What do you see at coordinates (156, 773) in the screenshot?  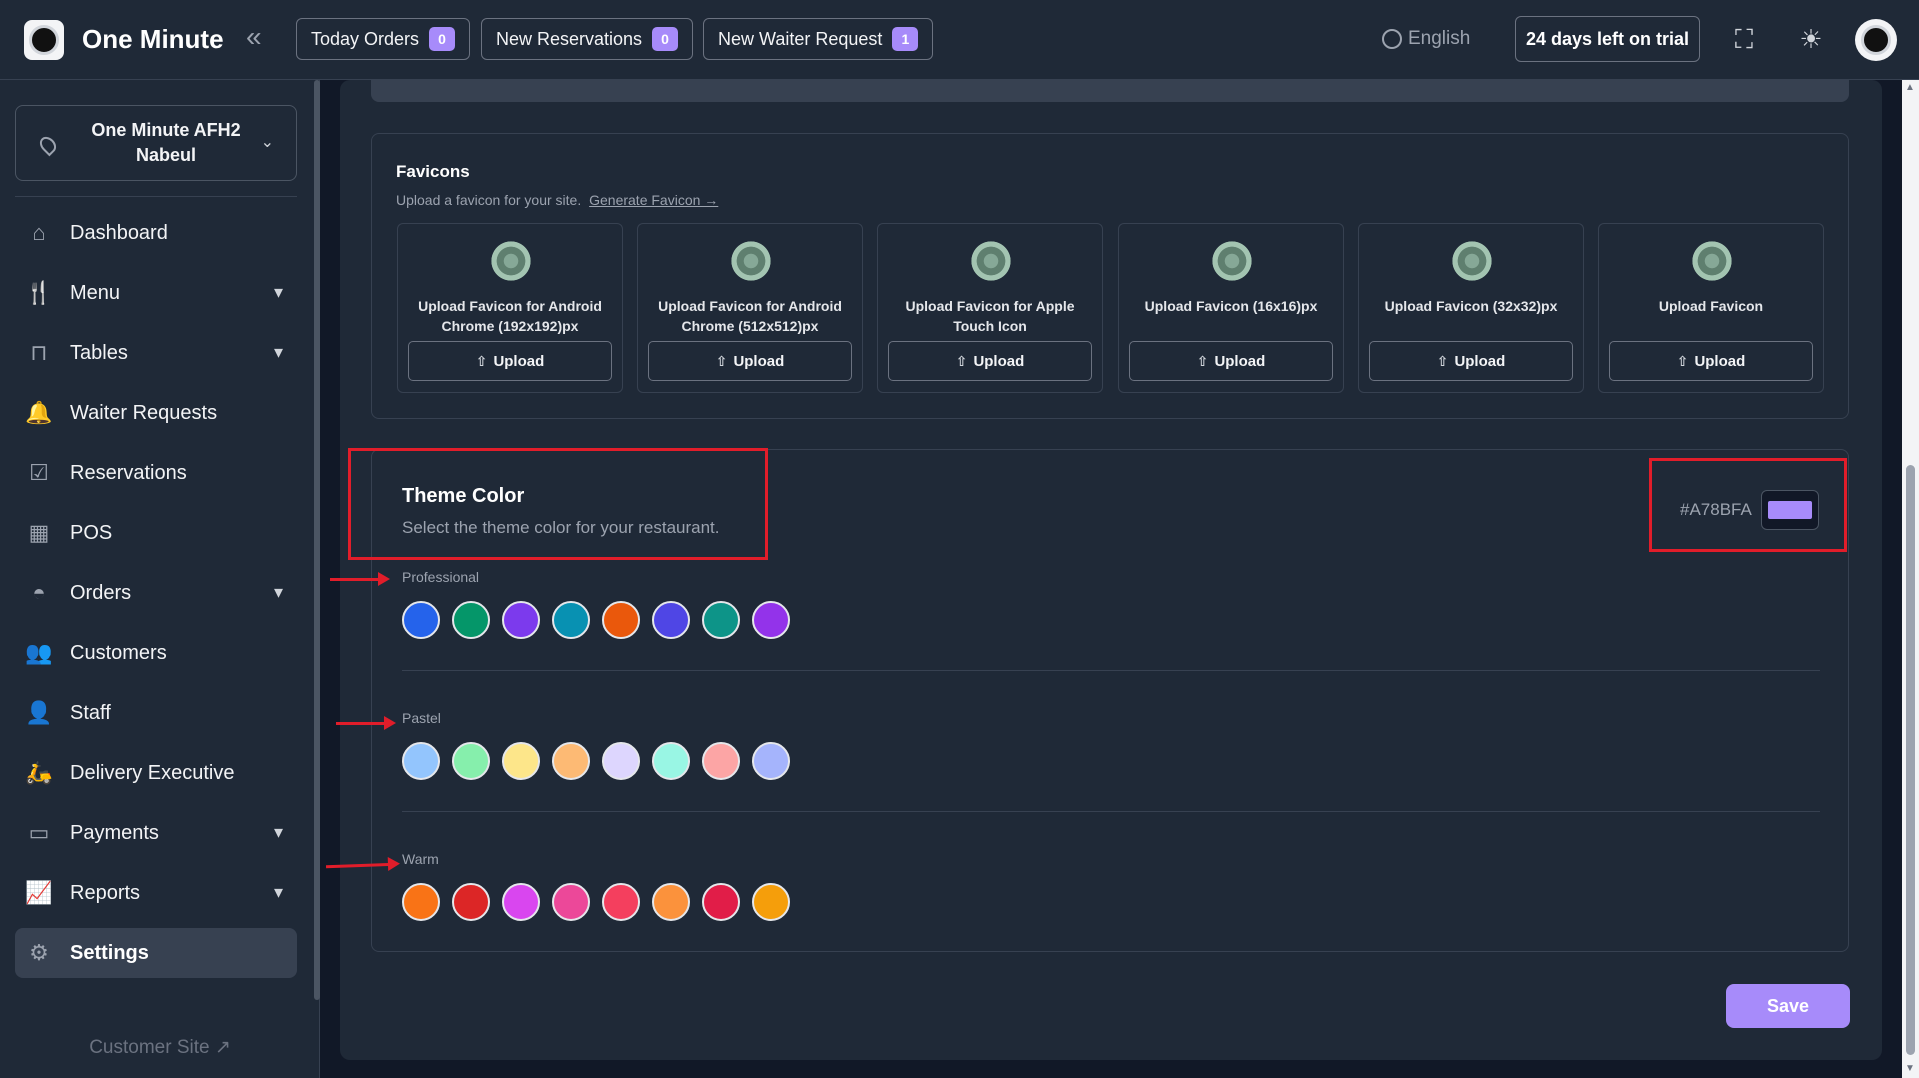 I see `sidebar-item-delivery-executive: 🛵 Delivery Executive` at bounding box center [156, 773].